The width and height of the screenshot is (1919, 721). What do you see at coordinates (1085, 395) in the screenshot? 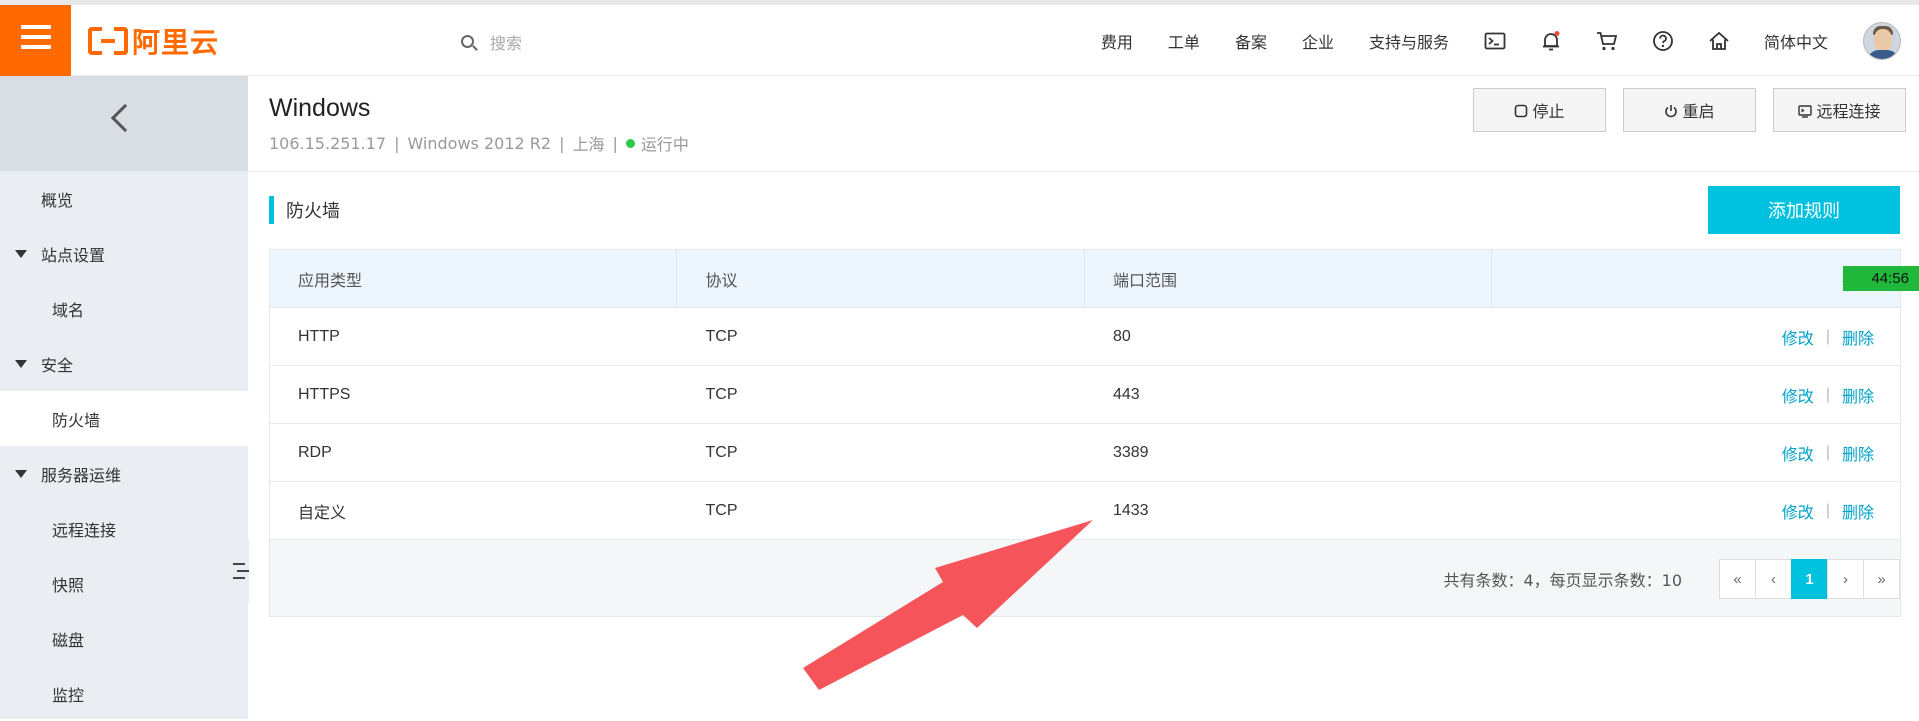
I see `table-row: HTTPS TCP 443 修改 | 删除` at bounding box center [1085, 395].